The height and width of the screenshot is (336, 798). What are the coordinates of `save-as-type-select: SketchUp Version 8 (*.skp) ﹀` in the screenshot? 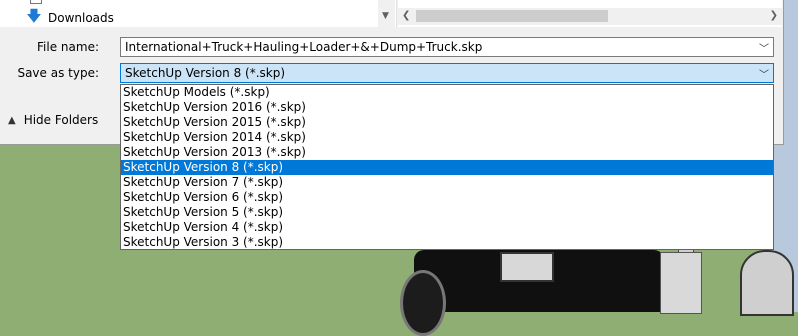 It's located at (447, 73).